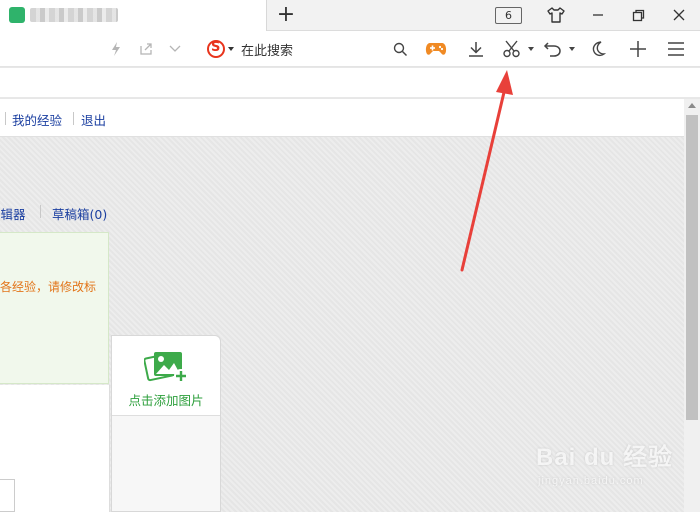  I want to click on baidu-jingyan-favicon-icon, so click(17, 15).